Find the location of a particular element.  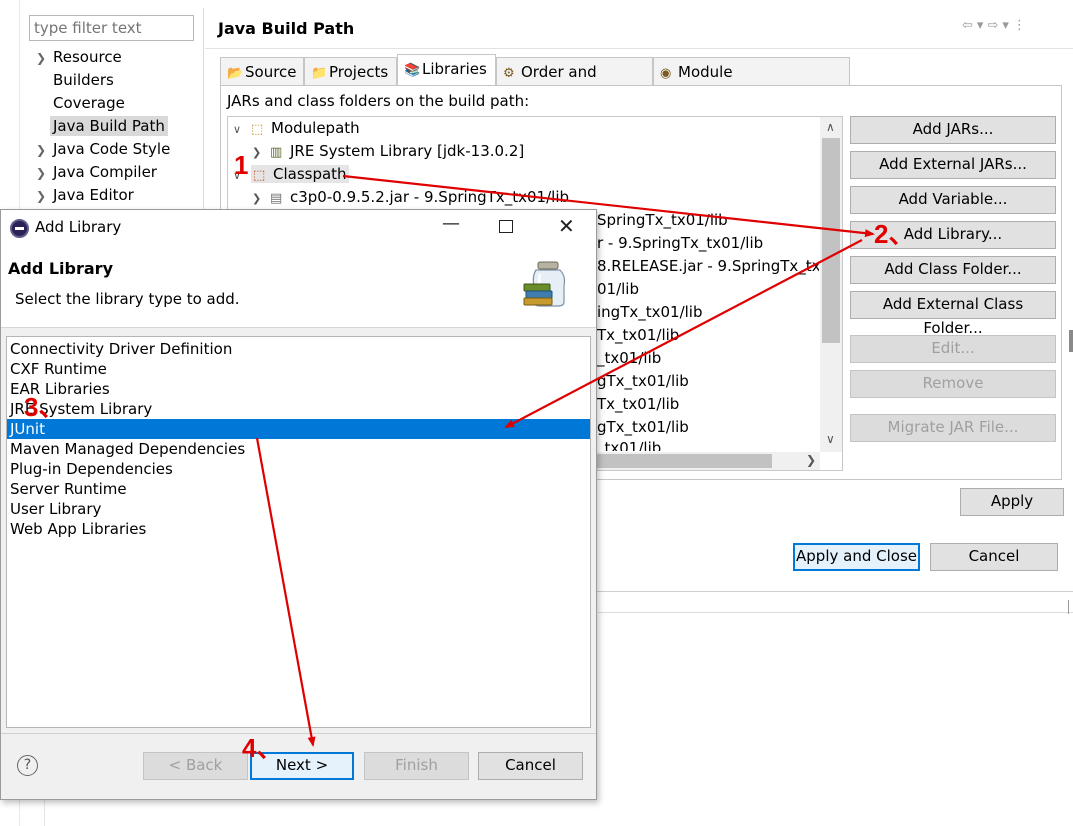

annotation-step-3: 3、 is located at coordinates (44, 407).